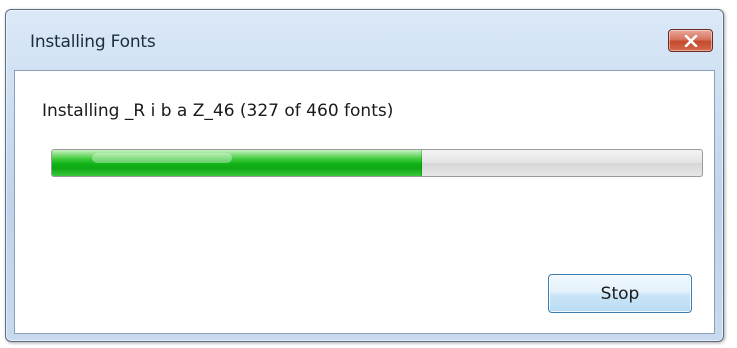 This screenshot has height=348, width=737. I want to click on close-button, so click(690, 40).